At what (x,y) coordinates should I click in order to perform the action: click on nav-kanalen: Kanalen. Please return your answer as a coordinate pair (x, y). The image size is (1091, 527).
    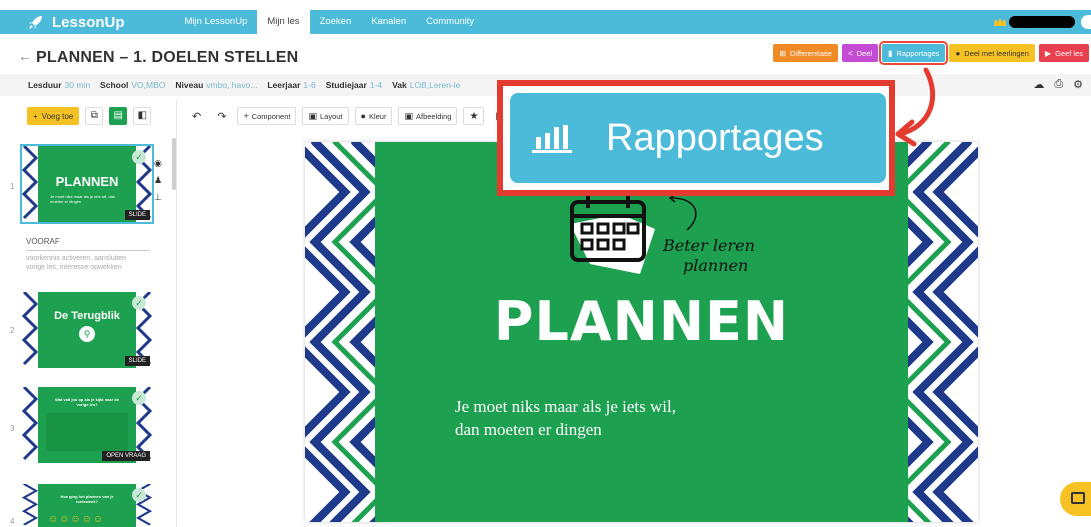
    Looking at the image, I should click on (388, 22).